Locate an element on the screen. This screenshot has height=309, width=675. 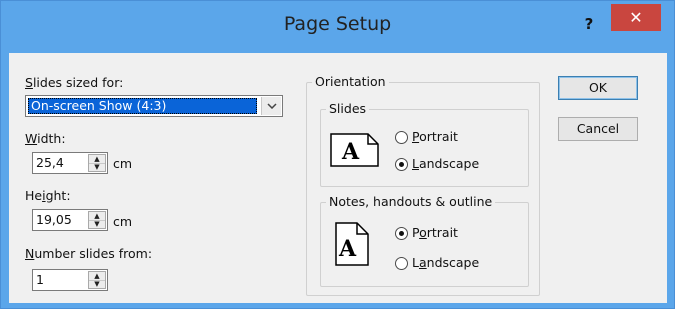
slides-orientation-label: Slides is located at coordinates (348, 108).